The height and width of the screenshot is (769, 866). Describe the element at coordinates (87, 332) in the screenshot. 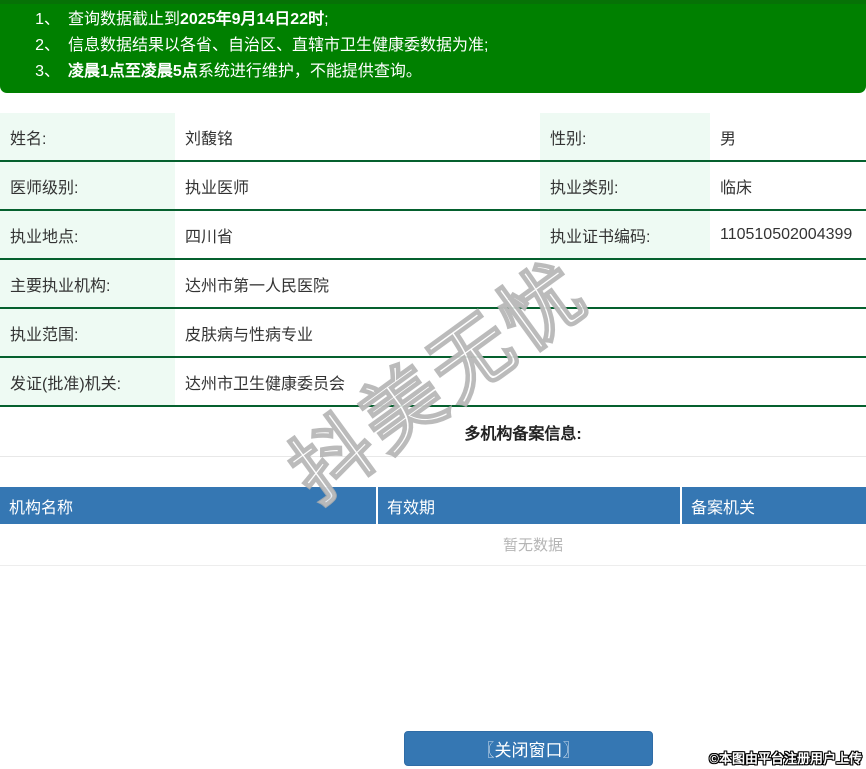

I see `field-label-practice-scope: 执业范围:` at that location.